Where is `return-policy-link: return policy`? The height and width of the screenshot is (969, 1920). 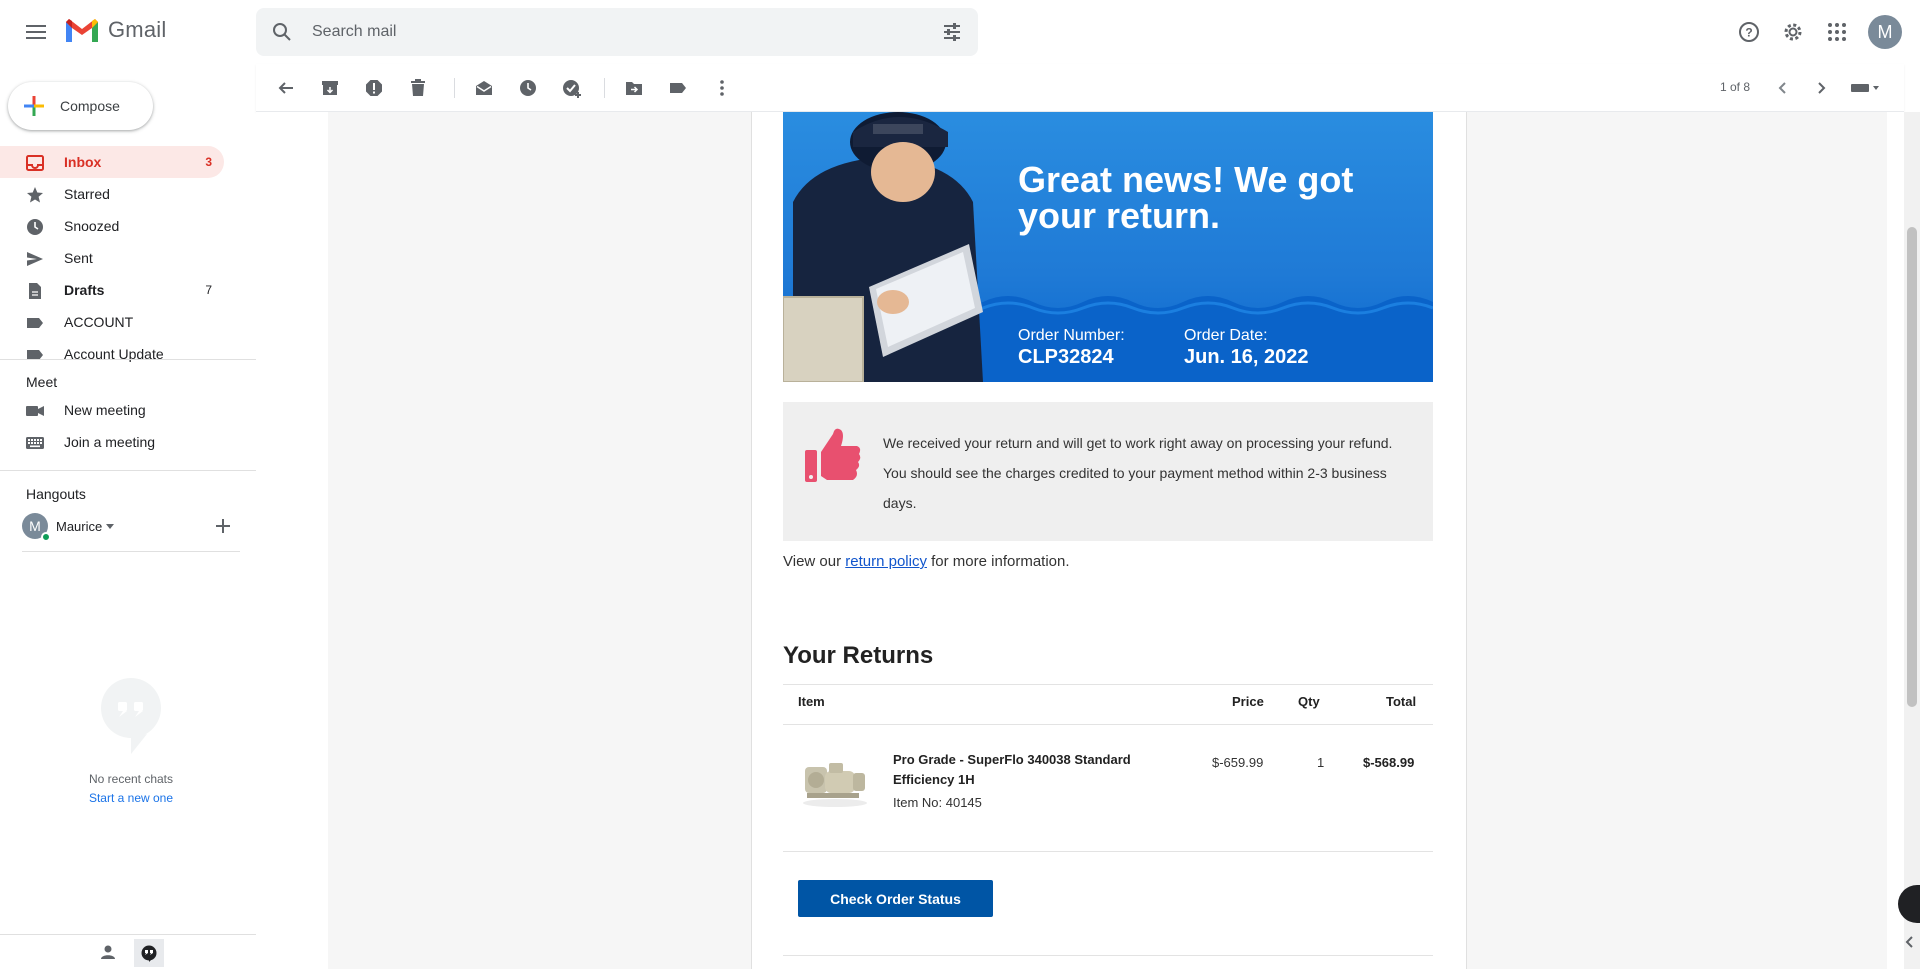 return-policy-link: return policy is located at coordinates (886, 561).